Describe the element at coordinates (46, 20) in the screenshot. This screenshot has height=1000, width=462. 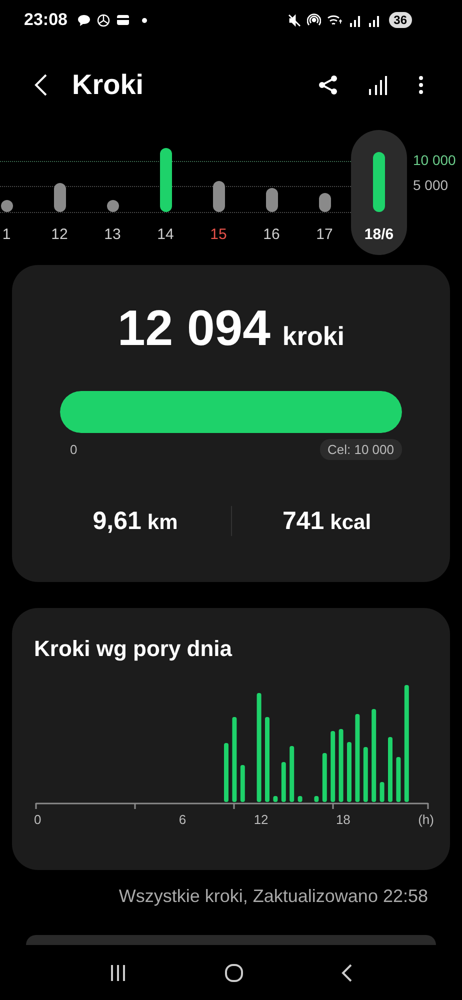
I see `status-time: 23:08` at that location.